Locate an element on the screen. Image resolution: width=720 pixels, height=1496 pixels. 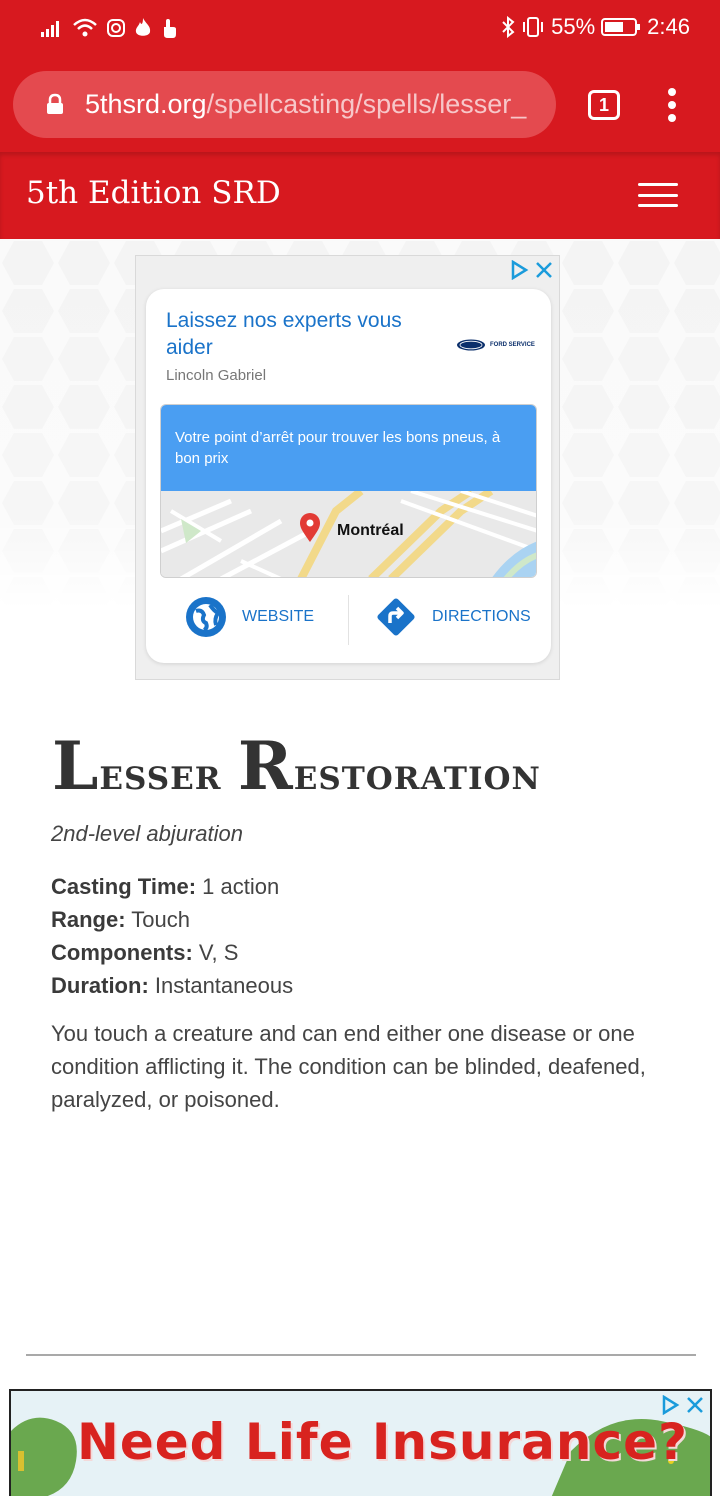
vibrate-icon is located at coordinates (533, 27).